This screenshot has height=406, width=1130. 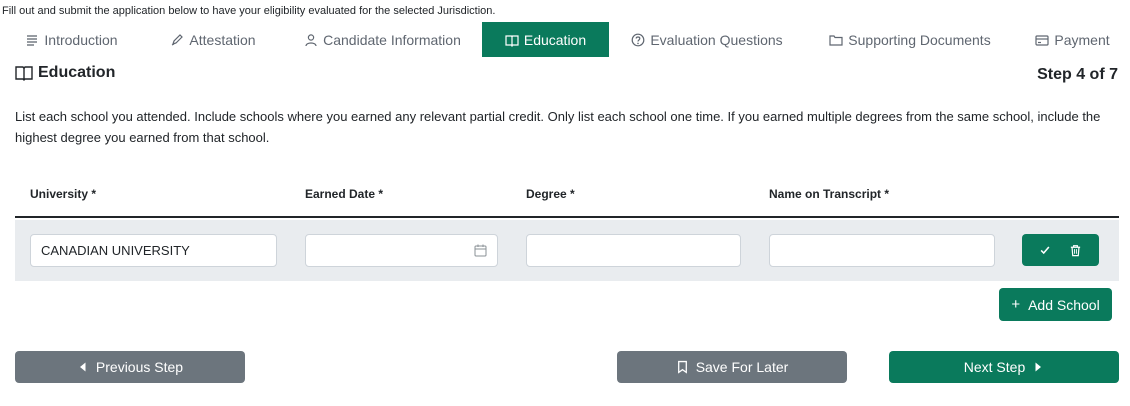 I want to click on caret-right-icon, so click(x=1038, y=367).